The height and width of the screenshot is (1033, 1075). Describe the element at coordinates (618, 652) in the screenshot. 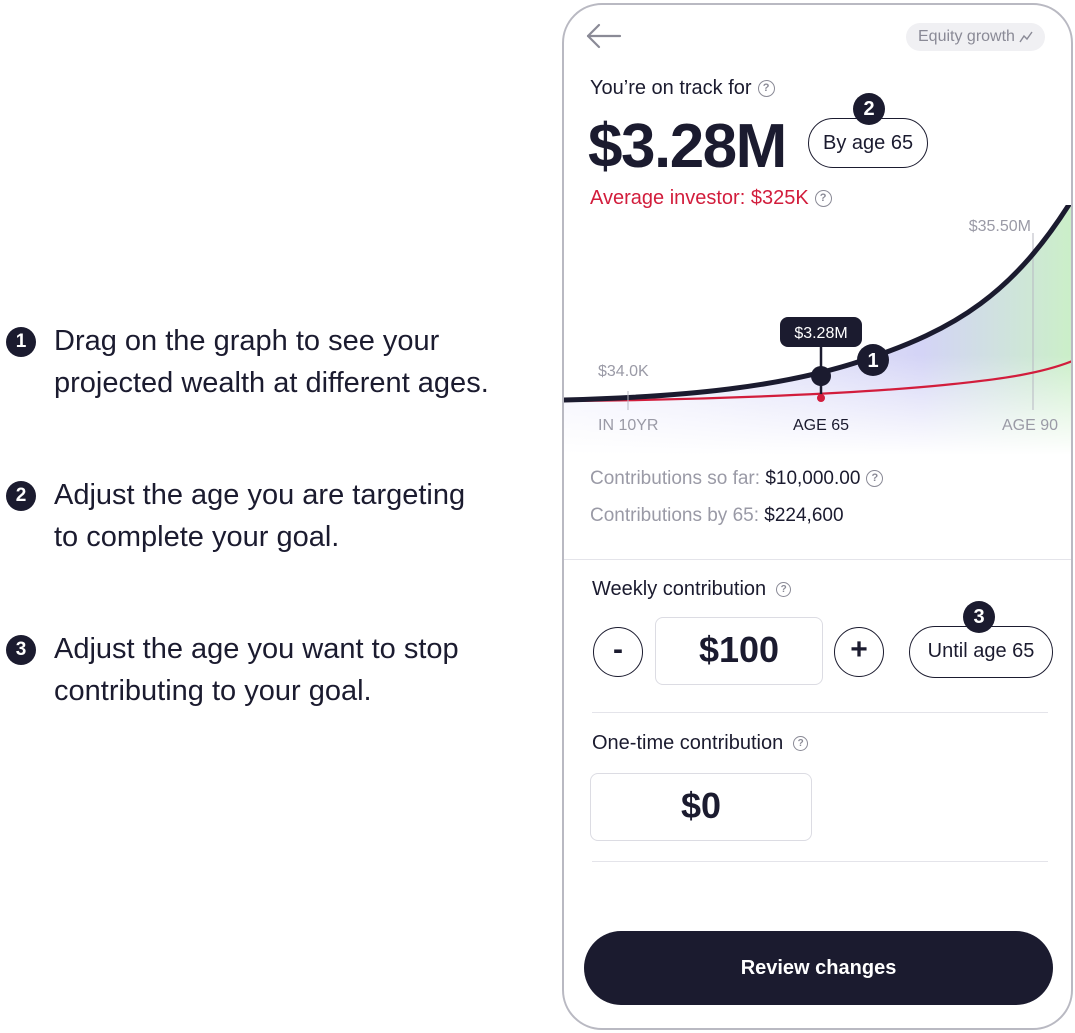

I see `decrease-button: -` at that location.